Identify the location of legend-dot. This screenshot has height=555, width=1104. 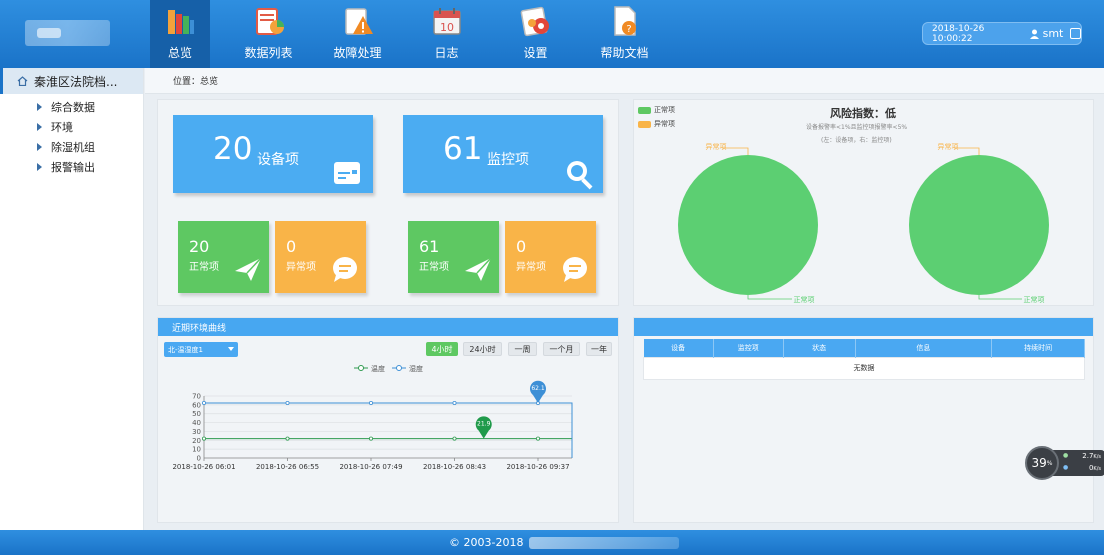
(361, 368).